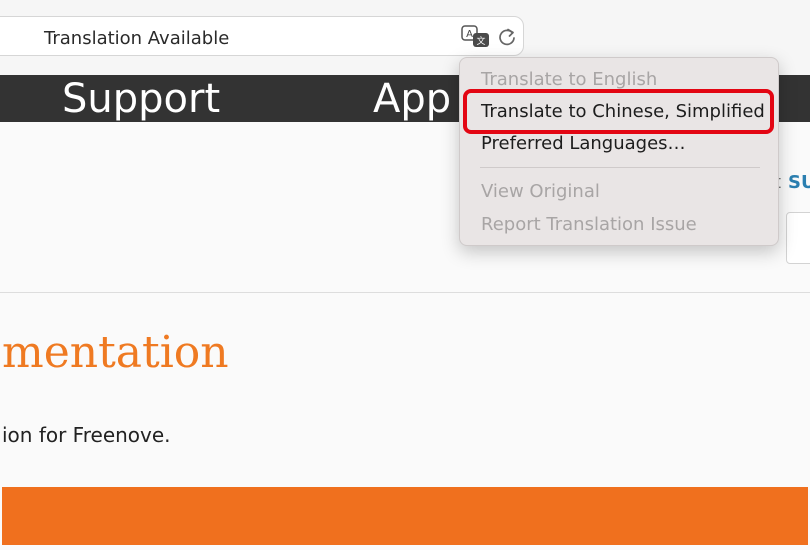 This screenshot has width=810, height=550. I want to click on nav-item-app: App, so click(412, 99).